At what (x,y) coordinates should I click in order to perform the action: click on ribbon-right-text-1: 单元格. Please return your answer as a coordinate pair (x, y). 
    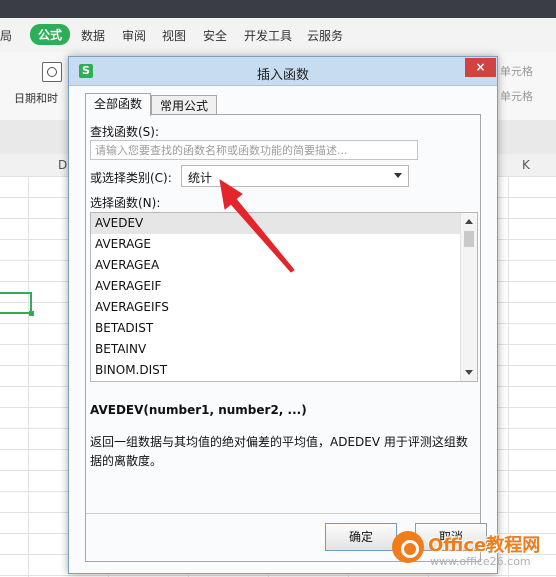
    Looking at the image, I should click on (516, 71).